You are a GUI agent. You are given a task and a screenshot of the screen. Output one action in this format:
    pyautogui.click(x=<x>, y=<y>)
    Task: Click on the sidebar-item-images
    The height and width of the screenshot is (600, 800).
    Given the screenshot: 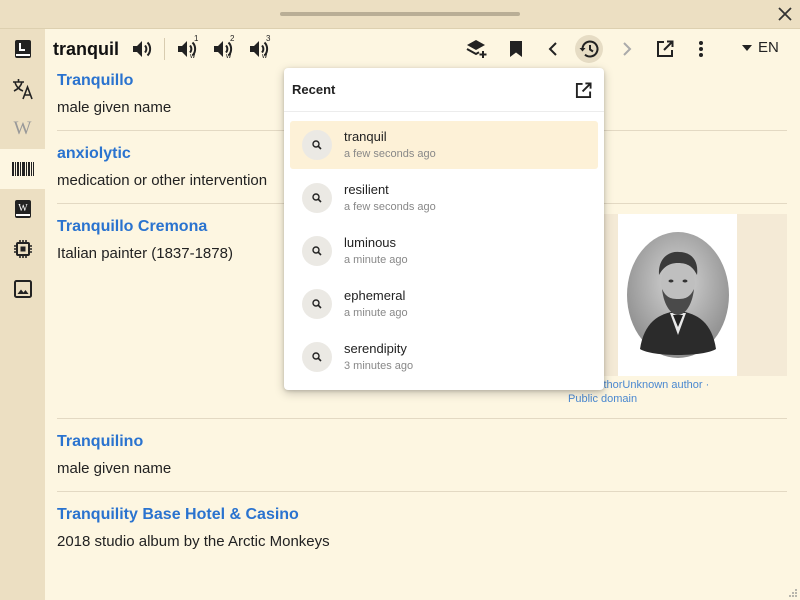 What is the action you would take?
    pyautogui.click(x=22, y=289)
    